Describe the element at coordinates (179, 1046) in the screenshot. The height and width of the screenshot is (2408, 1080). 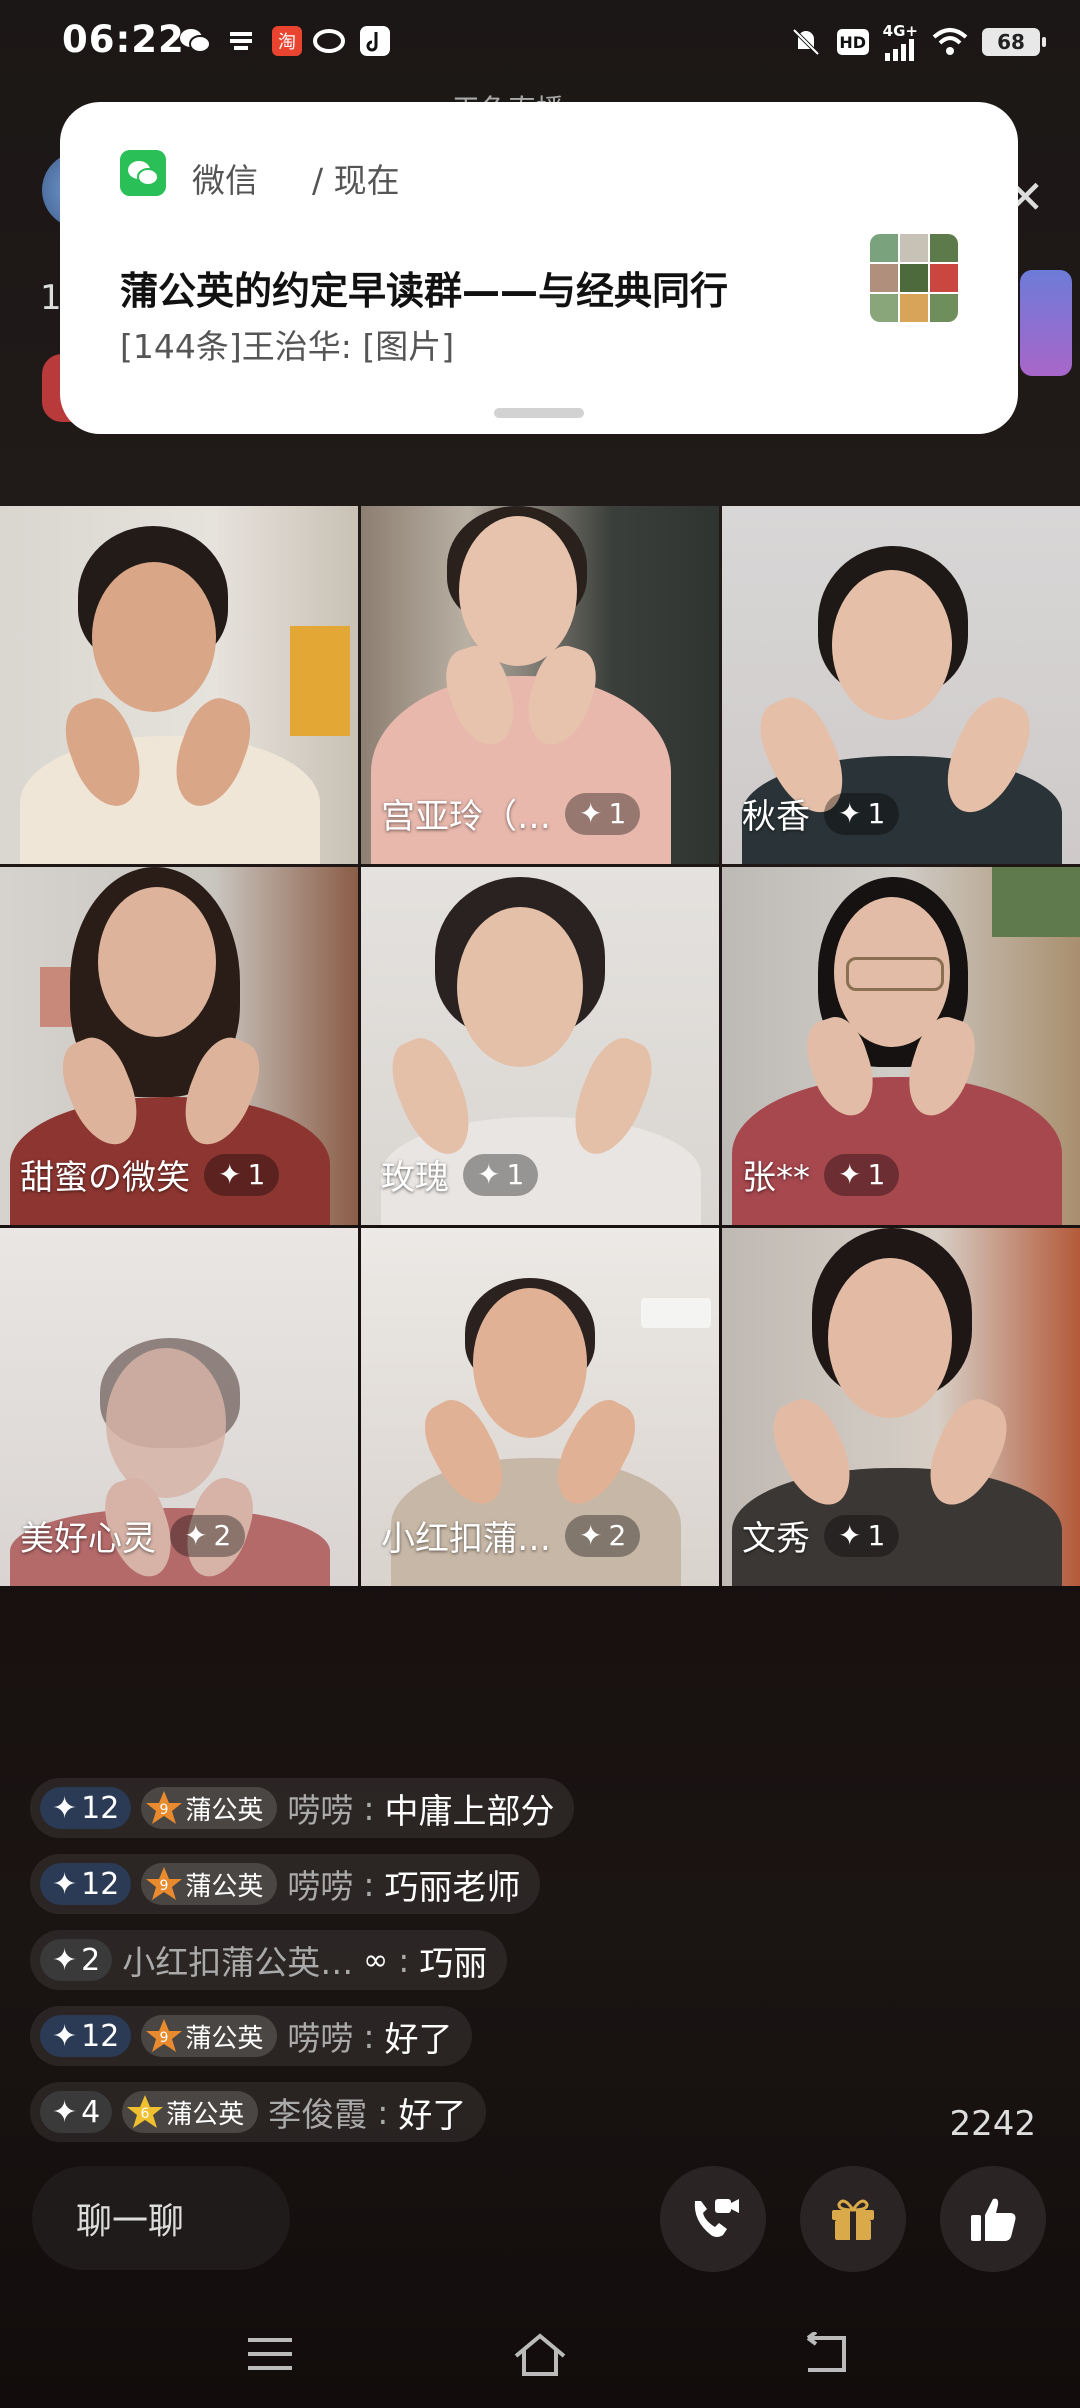
I see `video-tile: 甜蜜の微笑 ✦ 1` at that location.